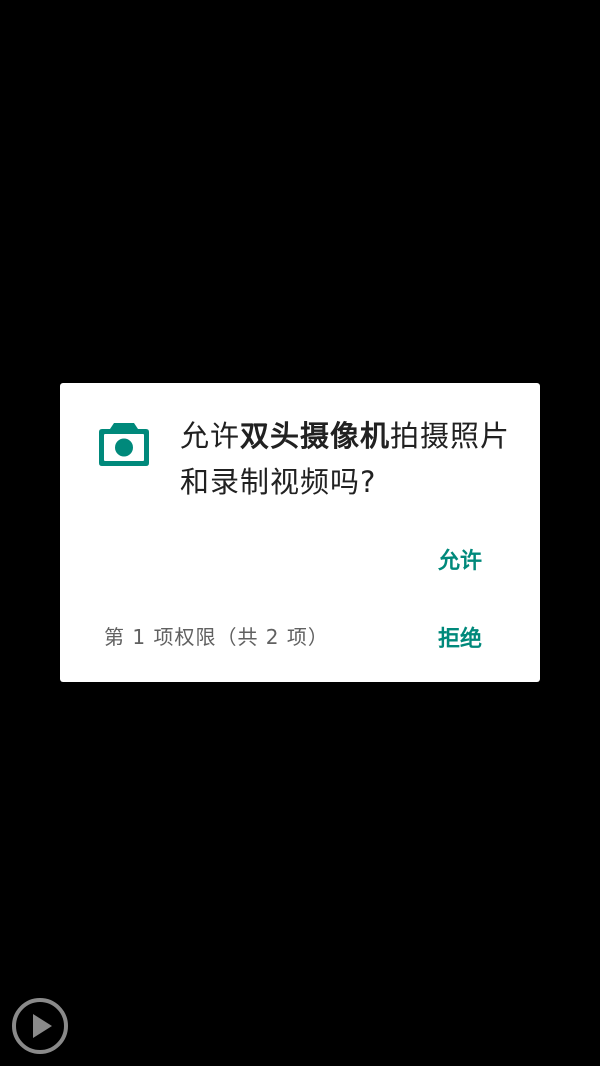 The height and width of the screenshot is (1066, 600). What do you see at coordinates (216, 637) in the screenshot?
I see `permission-counter: 第 1 项权限（共 2 项）` at bounding box center [216, 637].